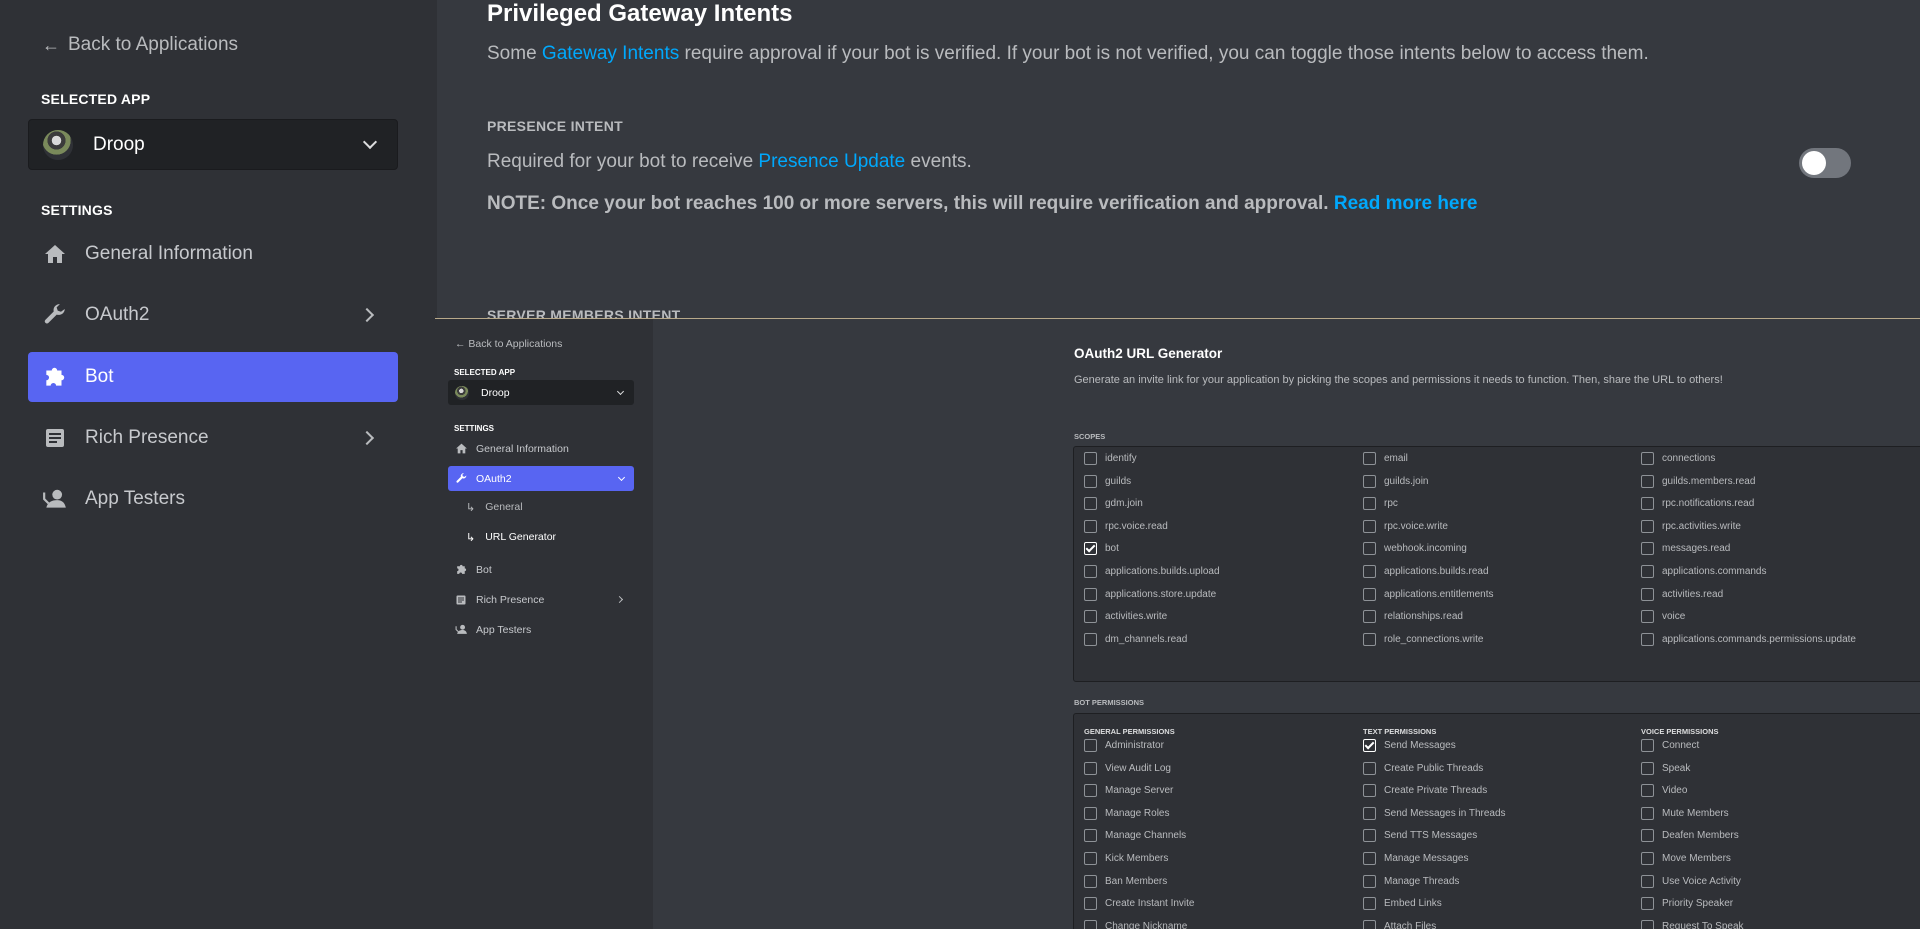 The image size is (1920, 929). Describe the element at coordinates (1125, 617) in the screenshot. I see `scope-checkbox: activities.write` at that location.